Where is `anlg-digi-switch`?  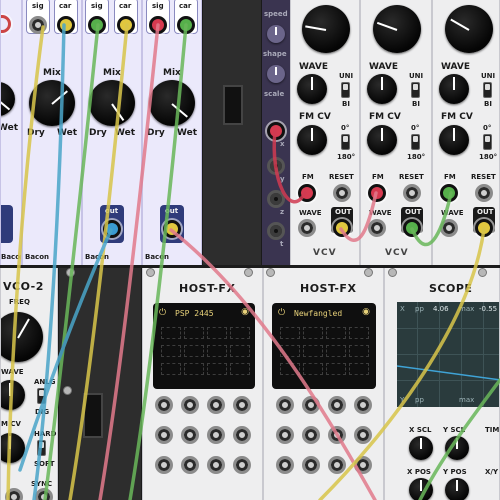
anlg-digi-switch is located at coordinates (41, 396).